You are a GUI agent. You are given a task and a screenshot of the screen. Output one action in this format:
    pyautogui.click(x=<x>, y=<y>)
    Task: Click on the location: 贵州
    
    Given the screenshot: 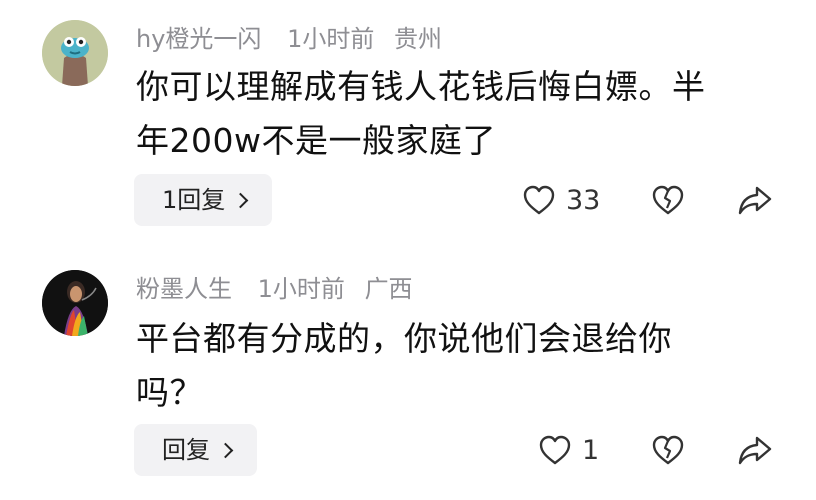 What is the action you would take?
    pyautogui.click(x=417, y=39)
    